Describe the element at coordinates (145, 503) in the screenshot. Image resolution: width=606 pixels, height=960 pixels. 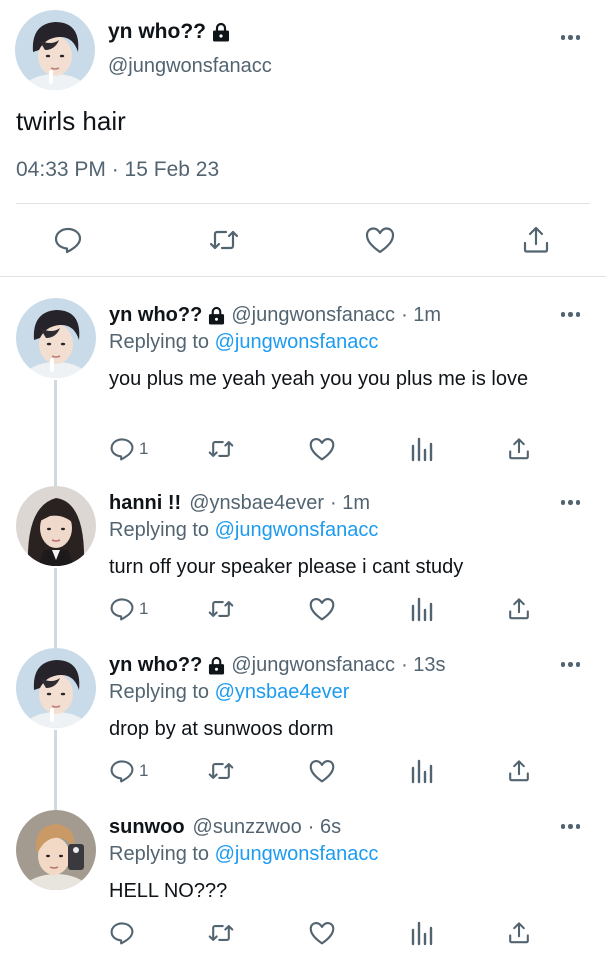
I see `display-name: hanni !!` at that location.